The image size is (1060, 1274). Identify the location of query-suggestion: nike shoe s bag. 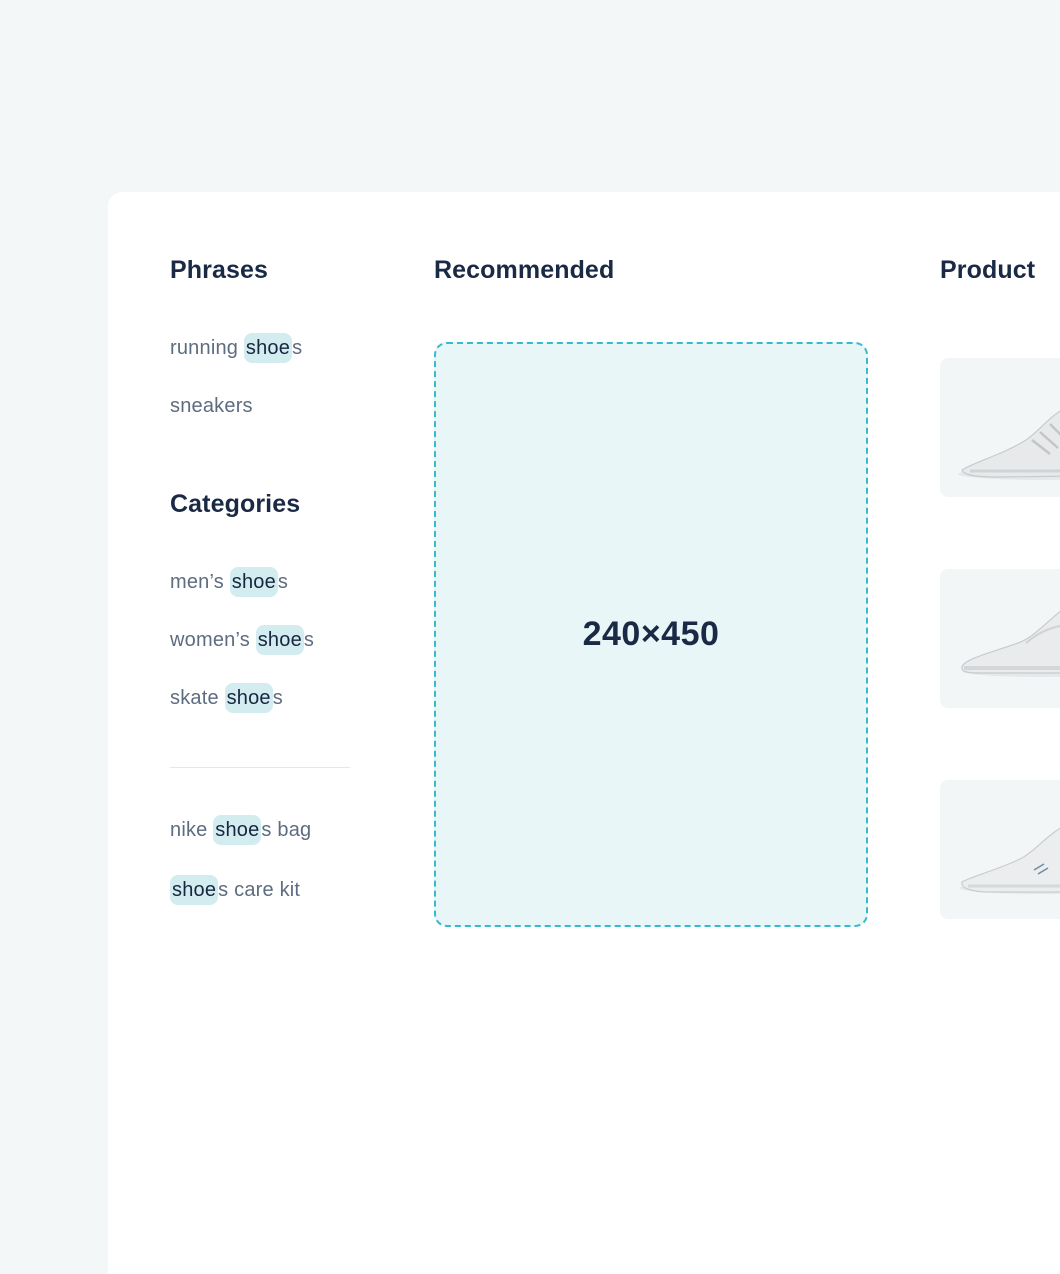
(241, 830).